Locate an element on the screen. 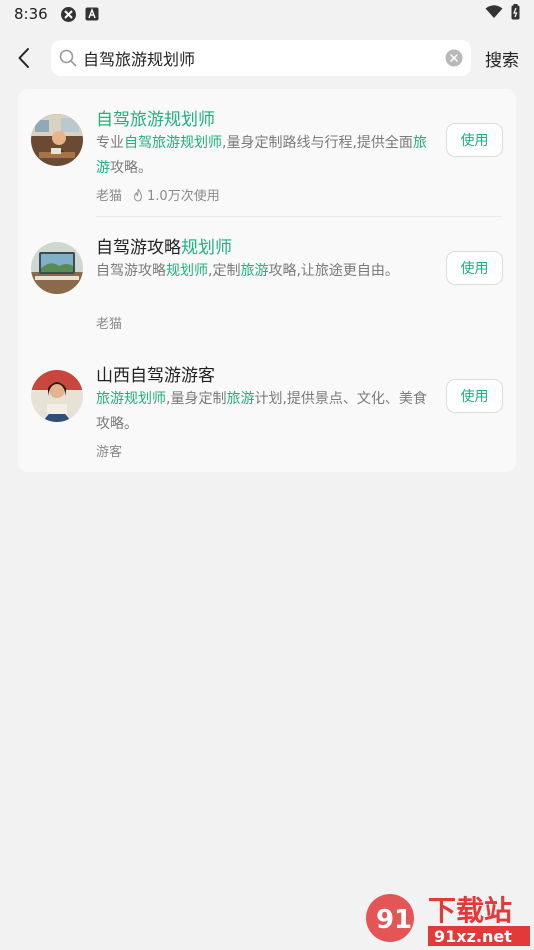 The width and height of the screenshot is (534, 950). text-segment: 山西自驾游游客 is located at coordinates (155, 376).